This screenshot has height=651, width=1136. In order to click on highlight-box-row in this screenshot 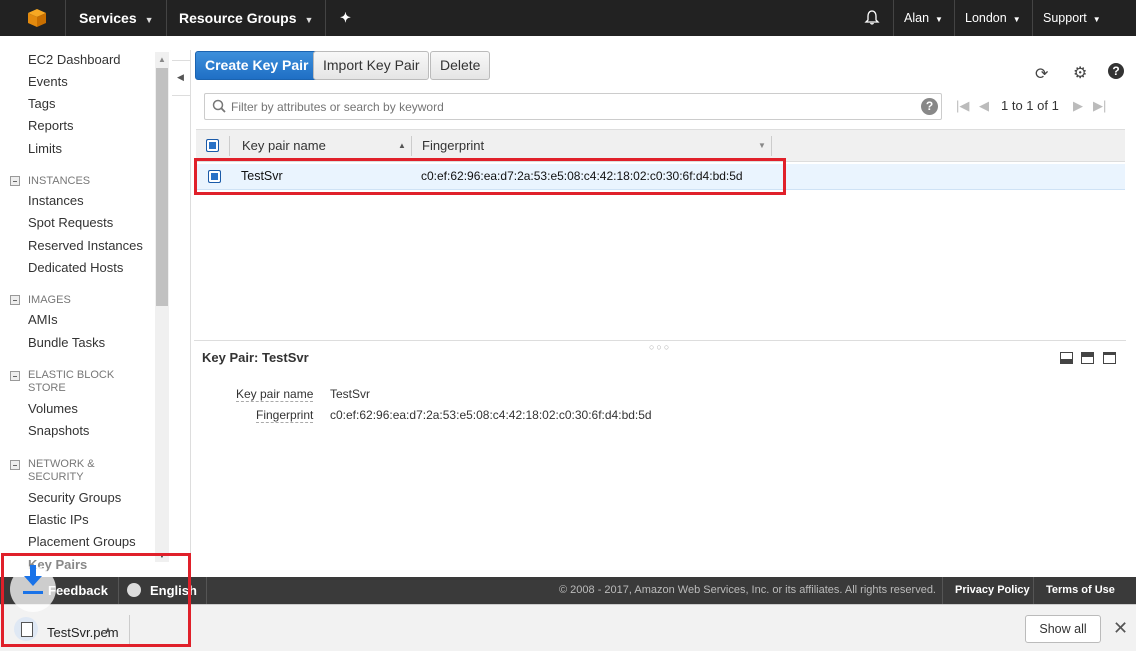, I will do `click(490, 176)`.